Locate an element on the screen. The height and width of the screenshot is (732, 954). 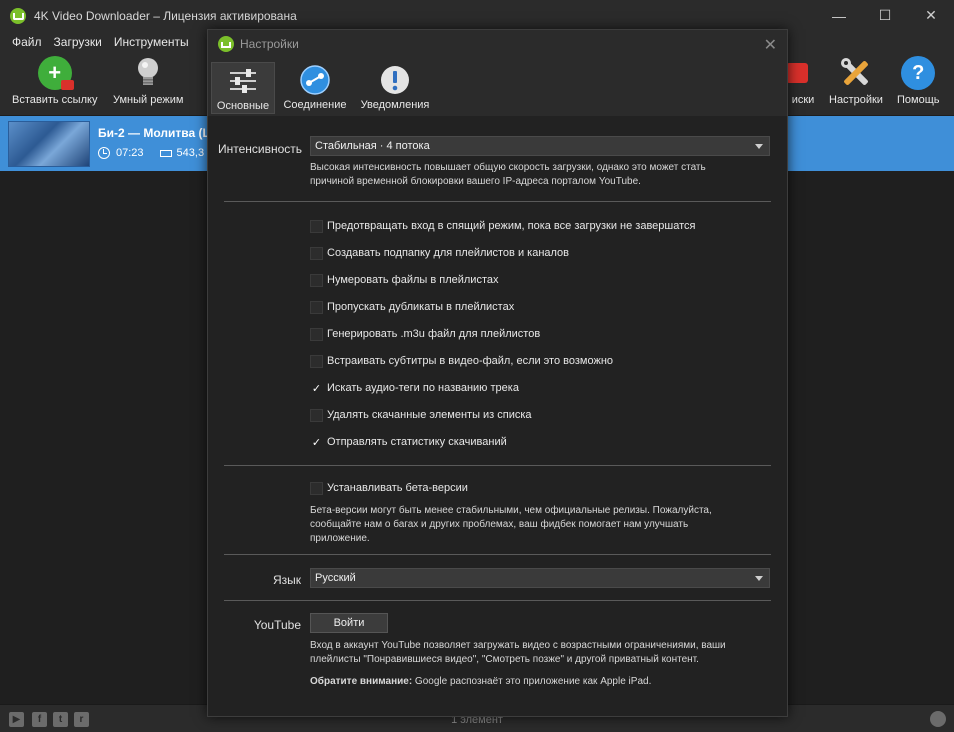
minimize-button: — is located at coordinates (839, 15).